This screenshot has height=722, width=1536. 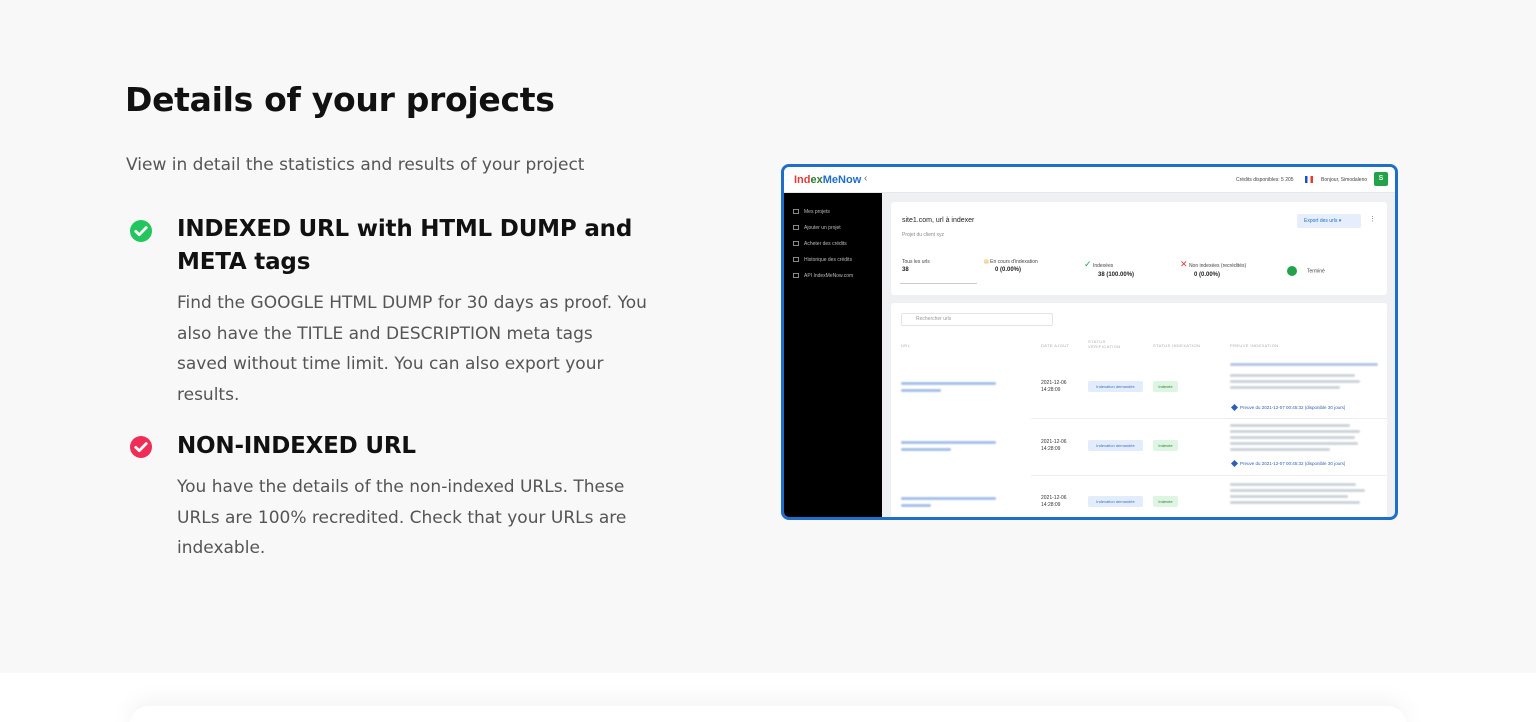 What do you see at coordinates (822, 260) in the screenshot?
I see `sidebar-item-credit-history: Historique des crédits` at bounding box center [822, 260].